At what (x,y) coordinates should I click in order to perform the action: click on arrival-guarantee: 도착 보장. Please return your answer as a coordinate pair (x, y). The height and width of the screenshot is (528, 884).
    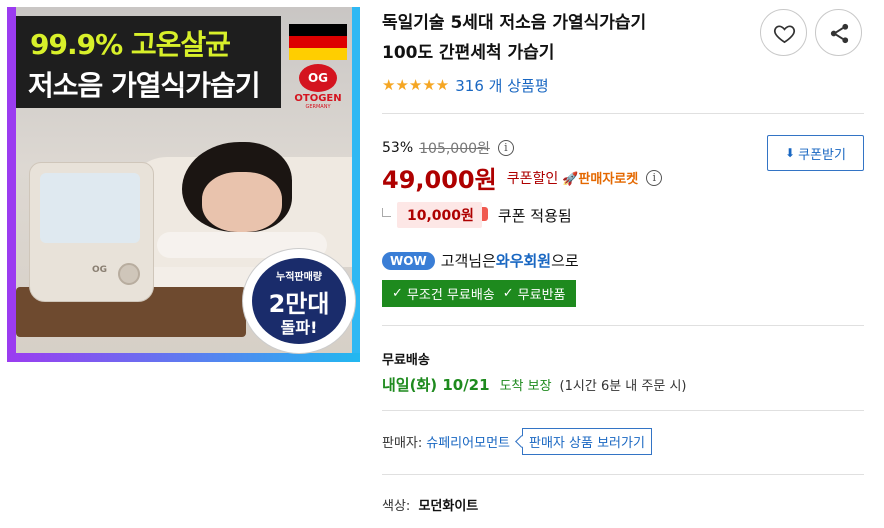
    Looking at the image, I should click on (525, 386).